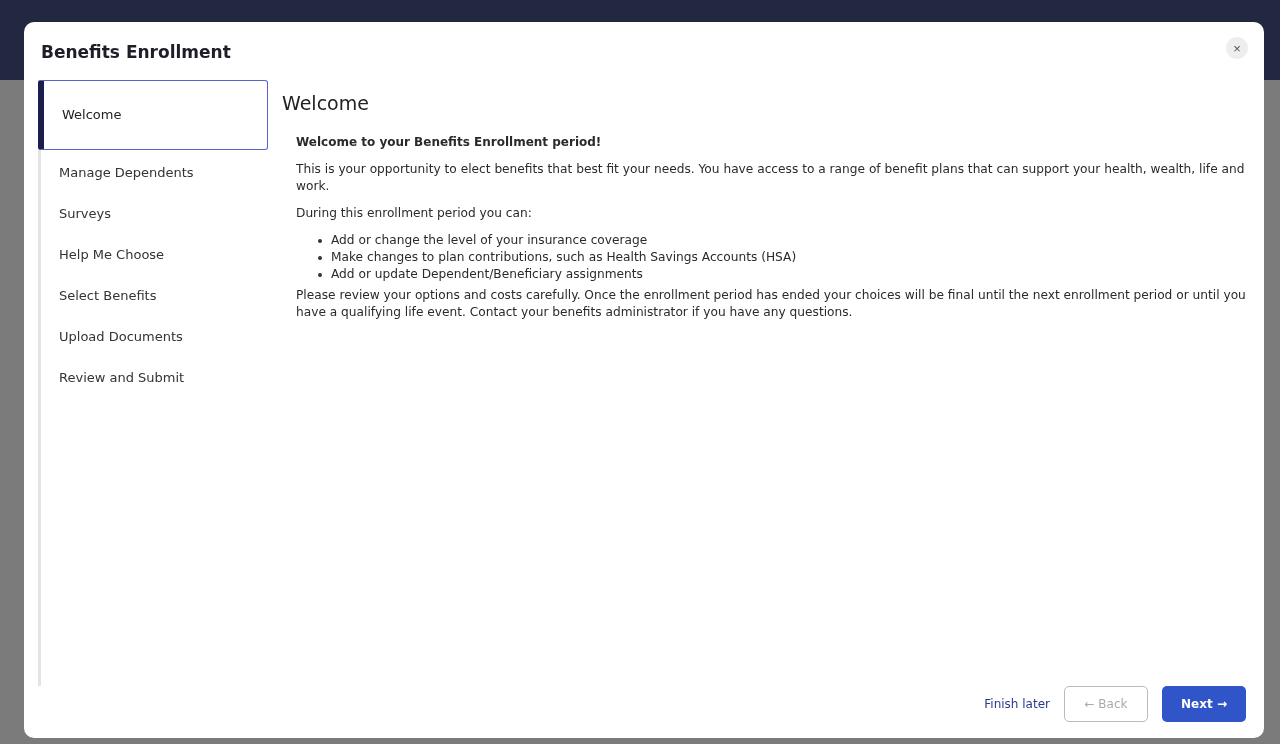  I want to click on next-button: Next →, so click(1204, 704).